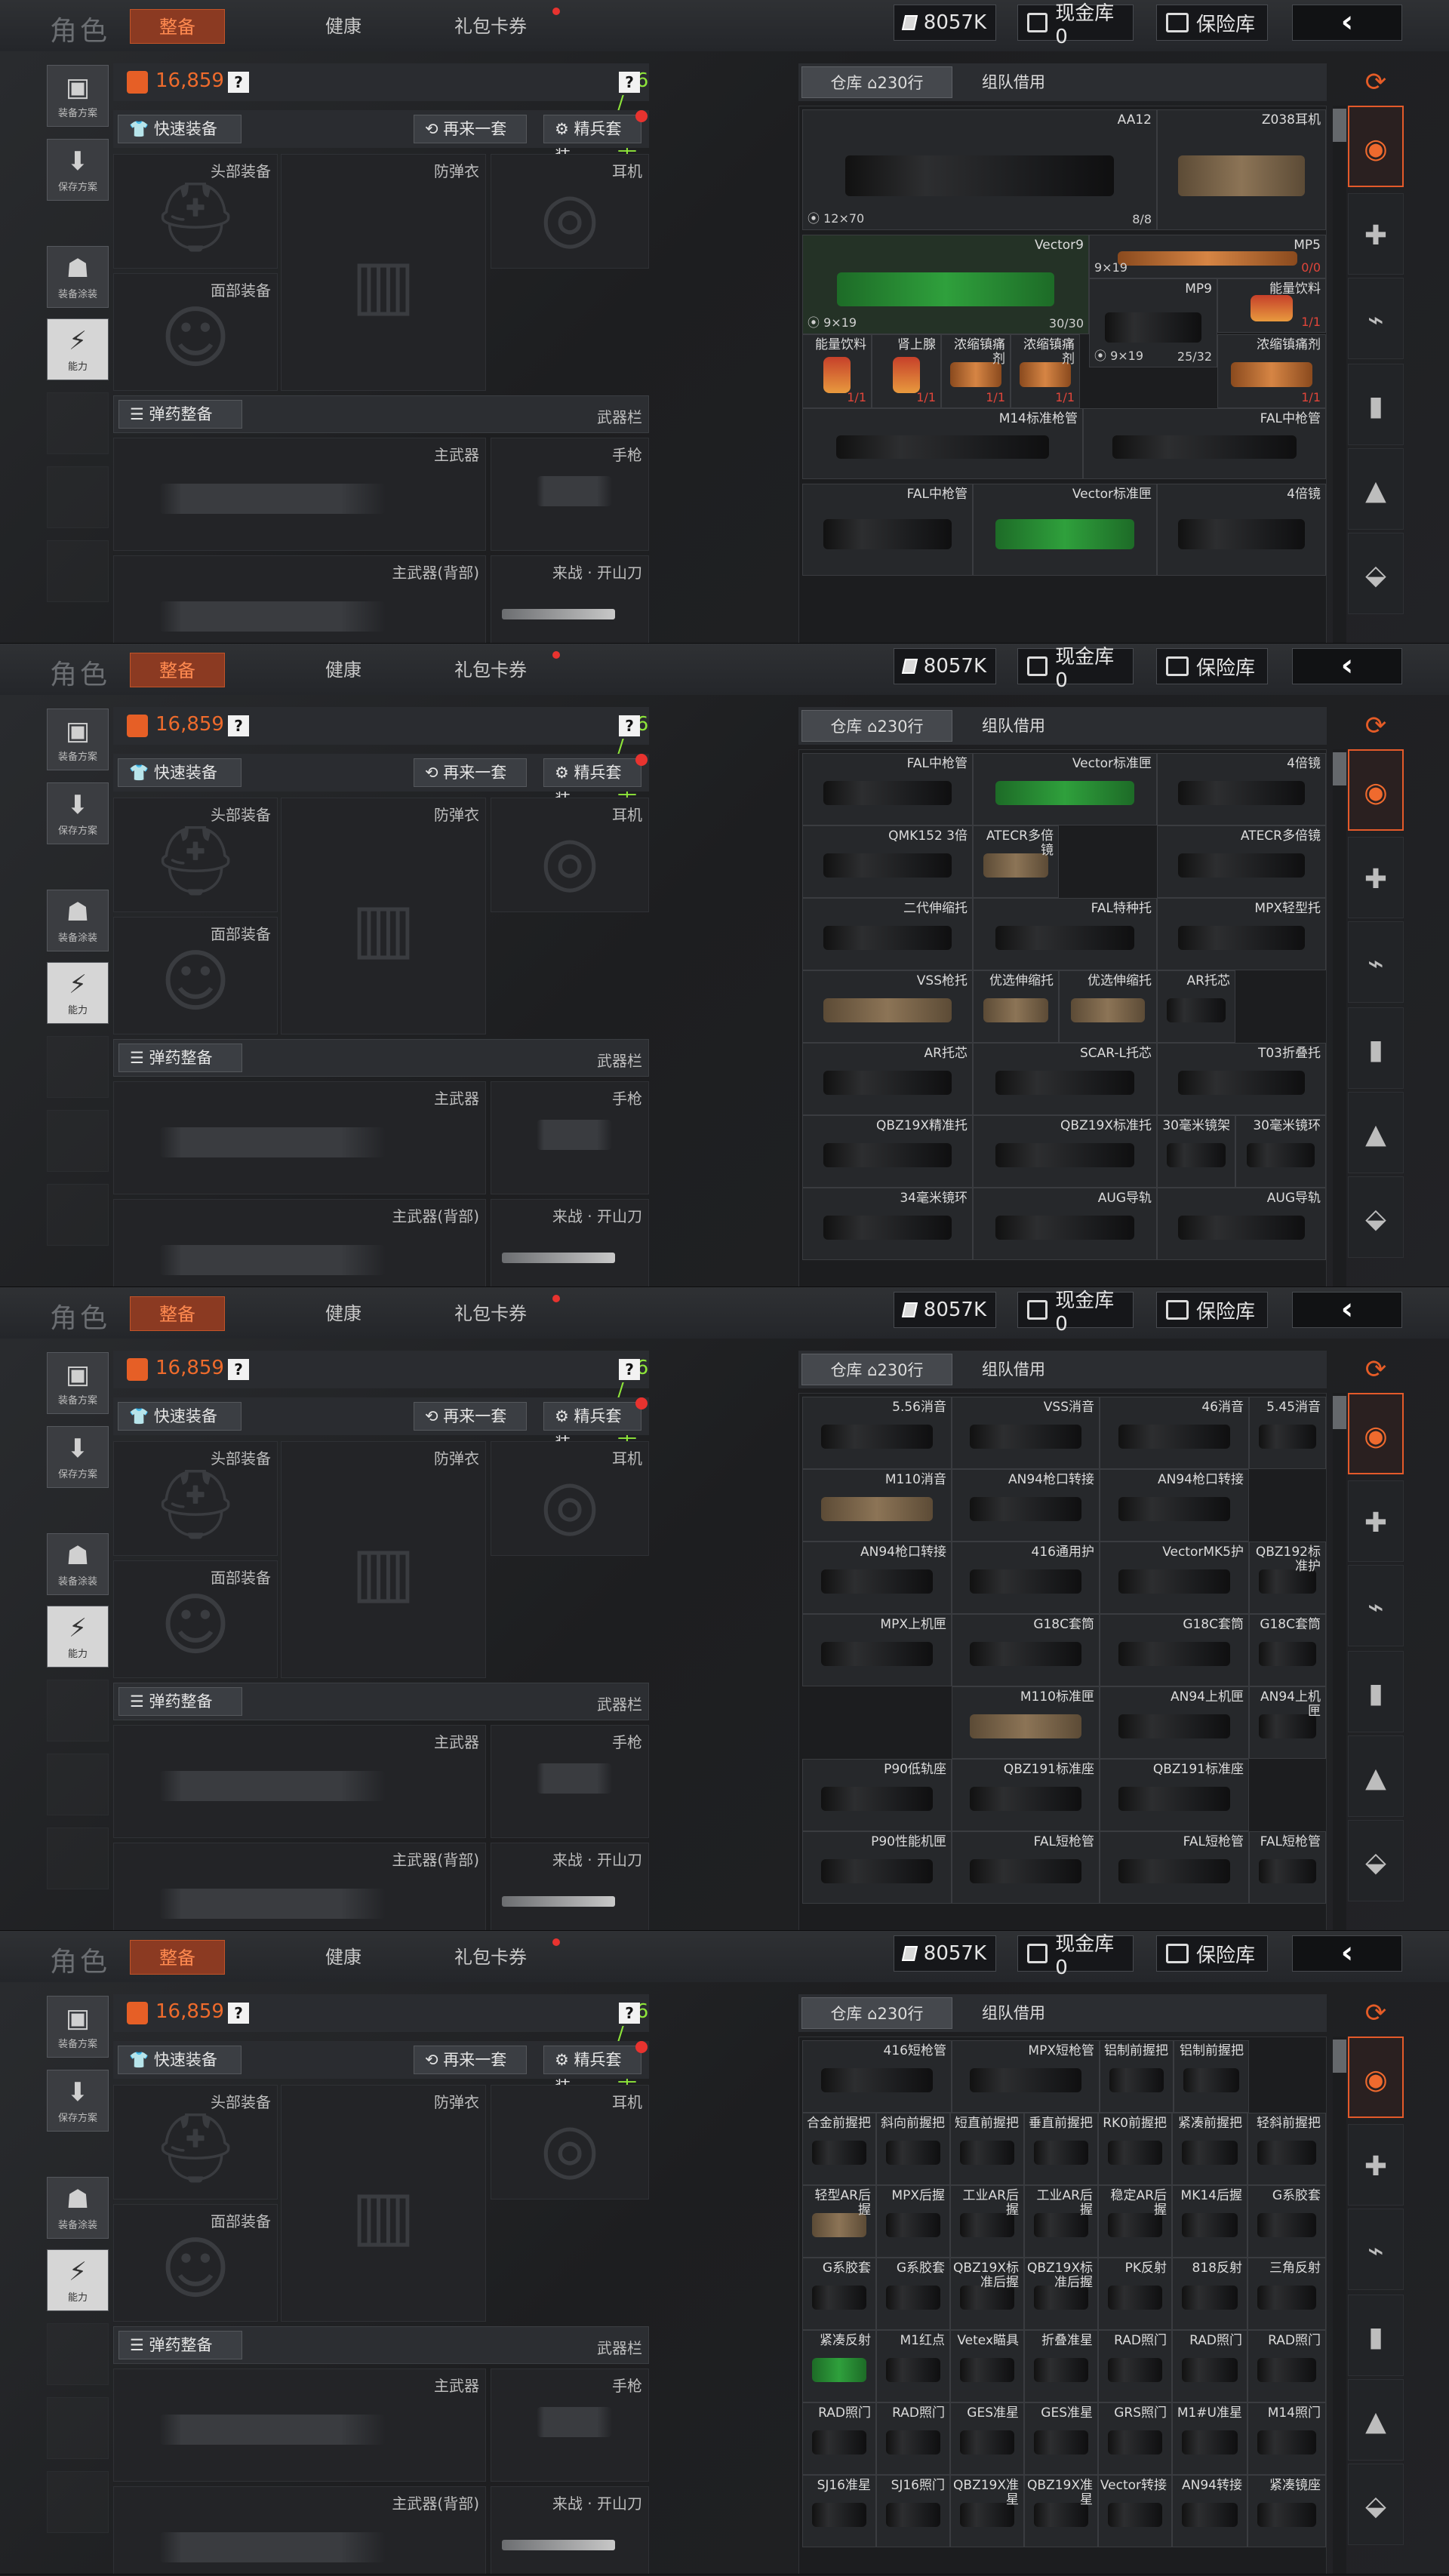 This screenshot has height=2576, width=1449. What do you see at coordinates (1026, 1433) in the screenshot?
I see `inventory-item: VSS消音` at bounding box center [1026, 1433].